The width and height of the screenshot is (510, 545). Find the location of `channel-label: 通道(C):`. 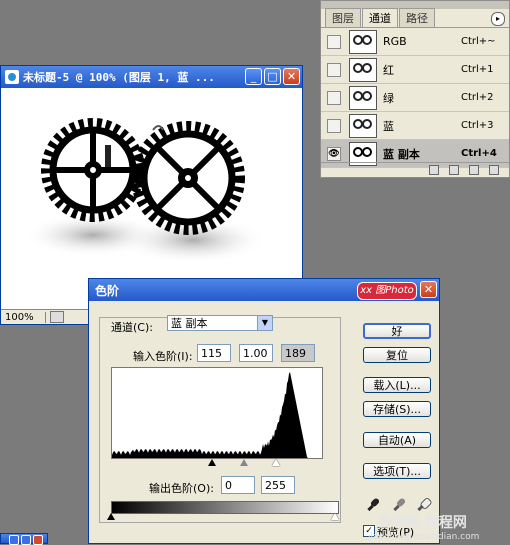

channel-label: 通道(C): is located at coordinates (132, 327).